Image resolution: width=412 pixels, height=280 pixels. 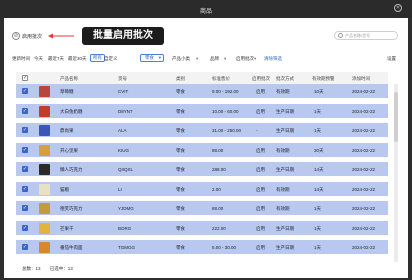 I want to click on settings-link: 设置, so click(x=391, y=59).